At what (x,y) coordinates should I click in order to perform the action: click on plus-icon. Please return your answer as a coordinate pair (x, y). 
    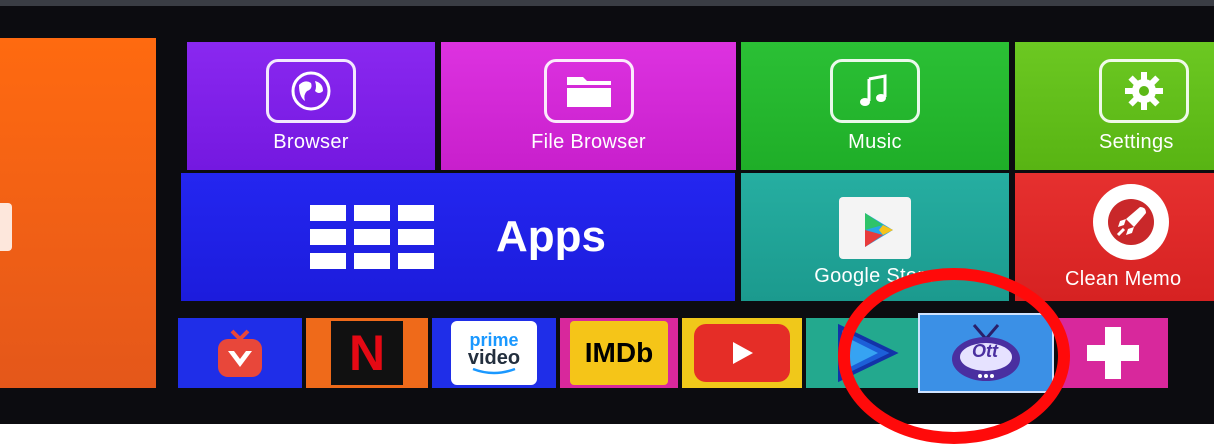
    Looking at the image, I should click on (1113, 353).